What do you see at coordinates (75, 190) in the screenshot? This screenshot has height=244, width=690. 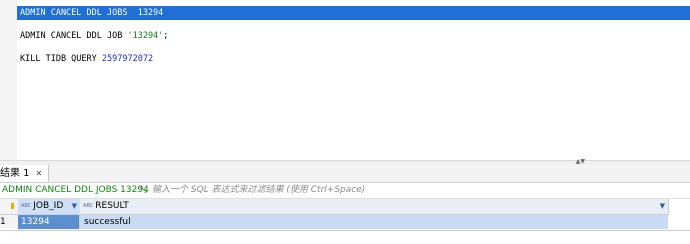 I see `executed-query-label: ADMIN CANCEL DDL JOBS 13294` at bounding box center [75, 190].